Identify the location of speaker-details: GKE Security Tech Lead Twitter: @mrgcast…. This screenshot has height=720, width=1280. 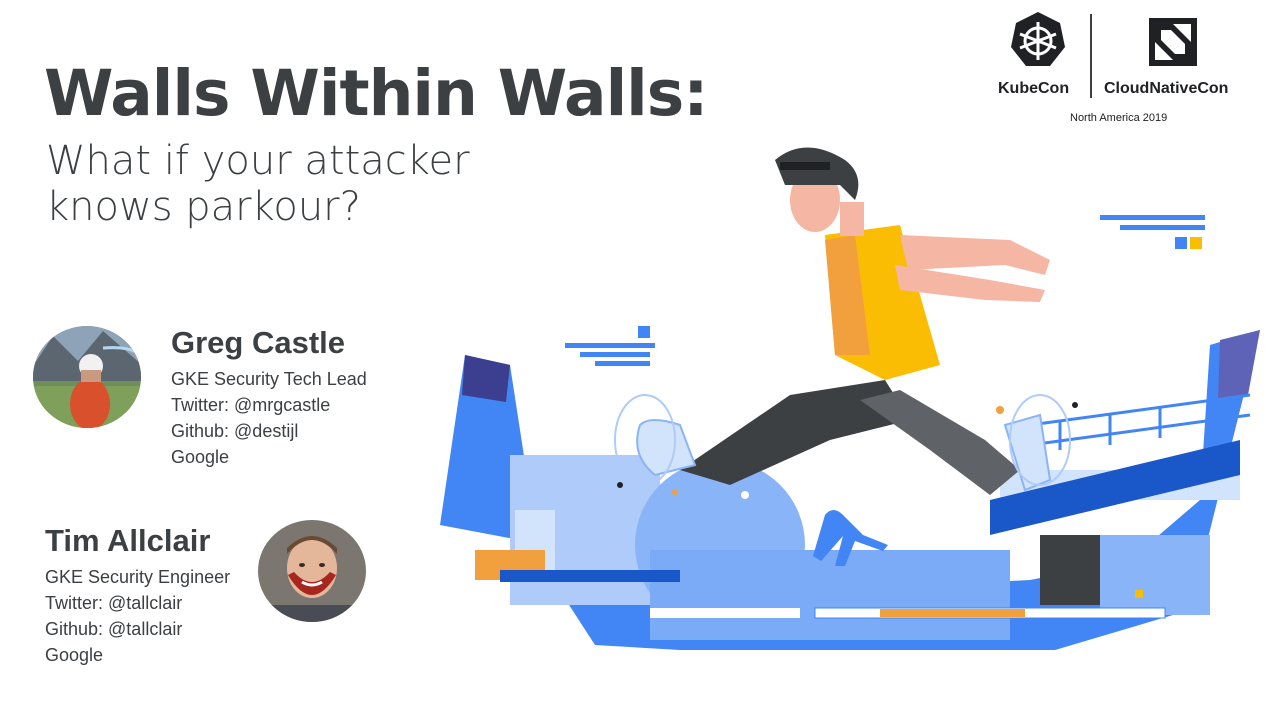
(269, 418).